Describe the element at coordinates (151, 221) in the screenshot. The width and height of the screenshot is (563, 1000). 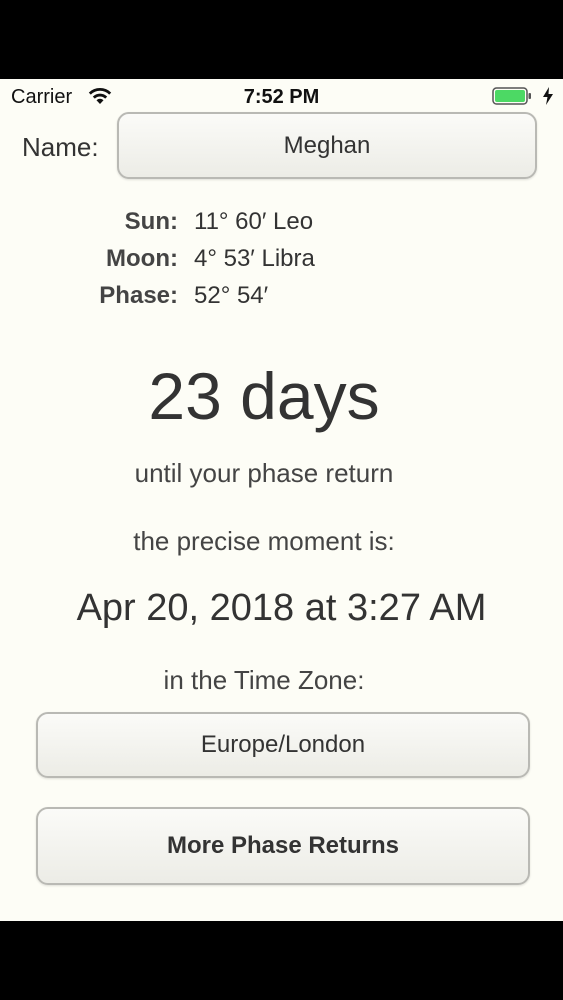
I see `sun-label: Sun:` at that location.